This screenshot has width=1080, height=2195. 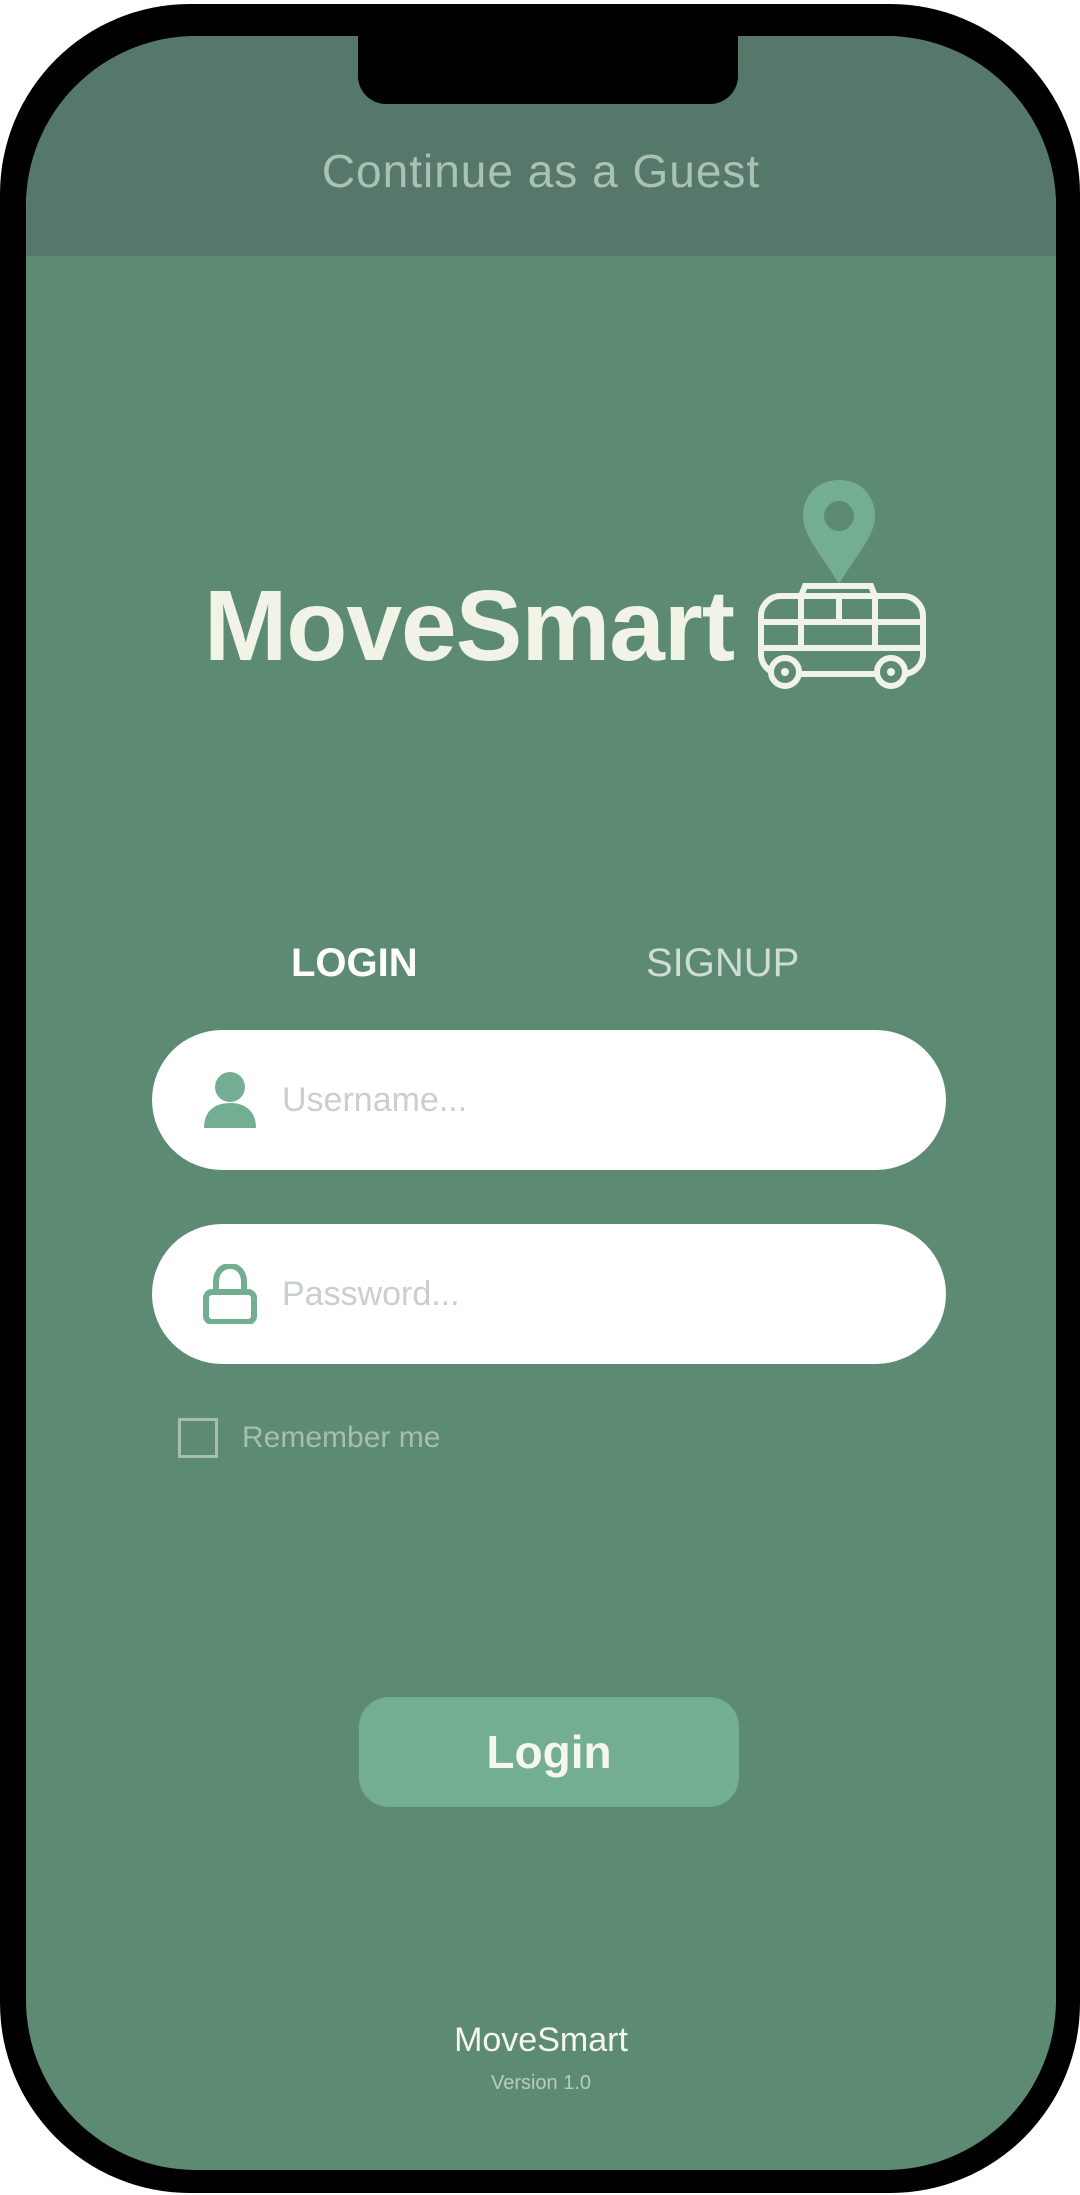 I want to click on password-field, so click(x=549, y=1294).